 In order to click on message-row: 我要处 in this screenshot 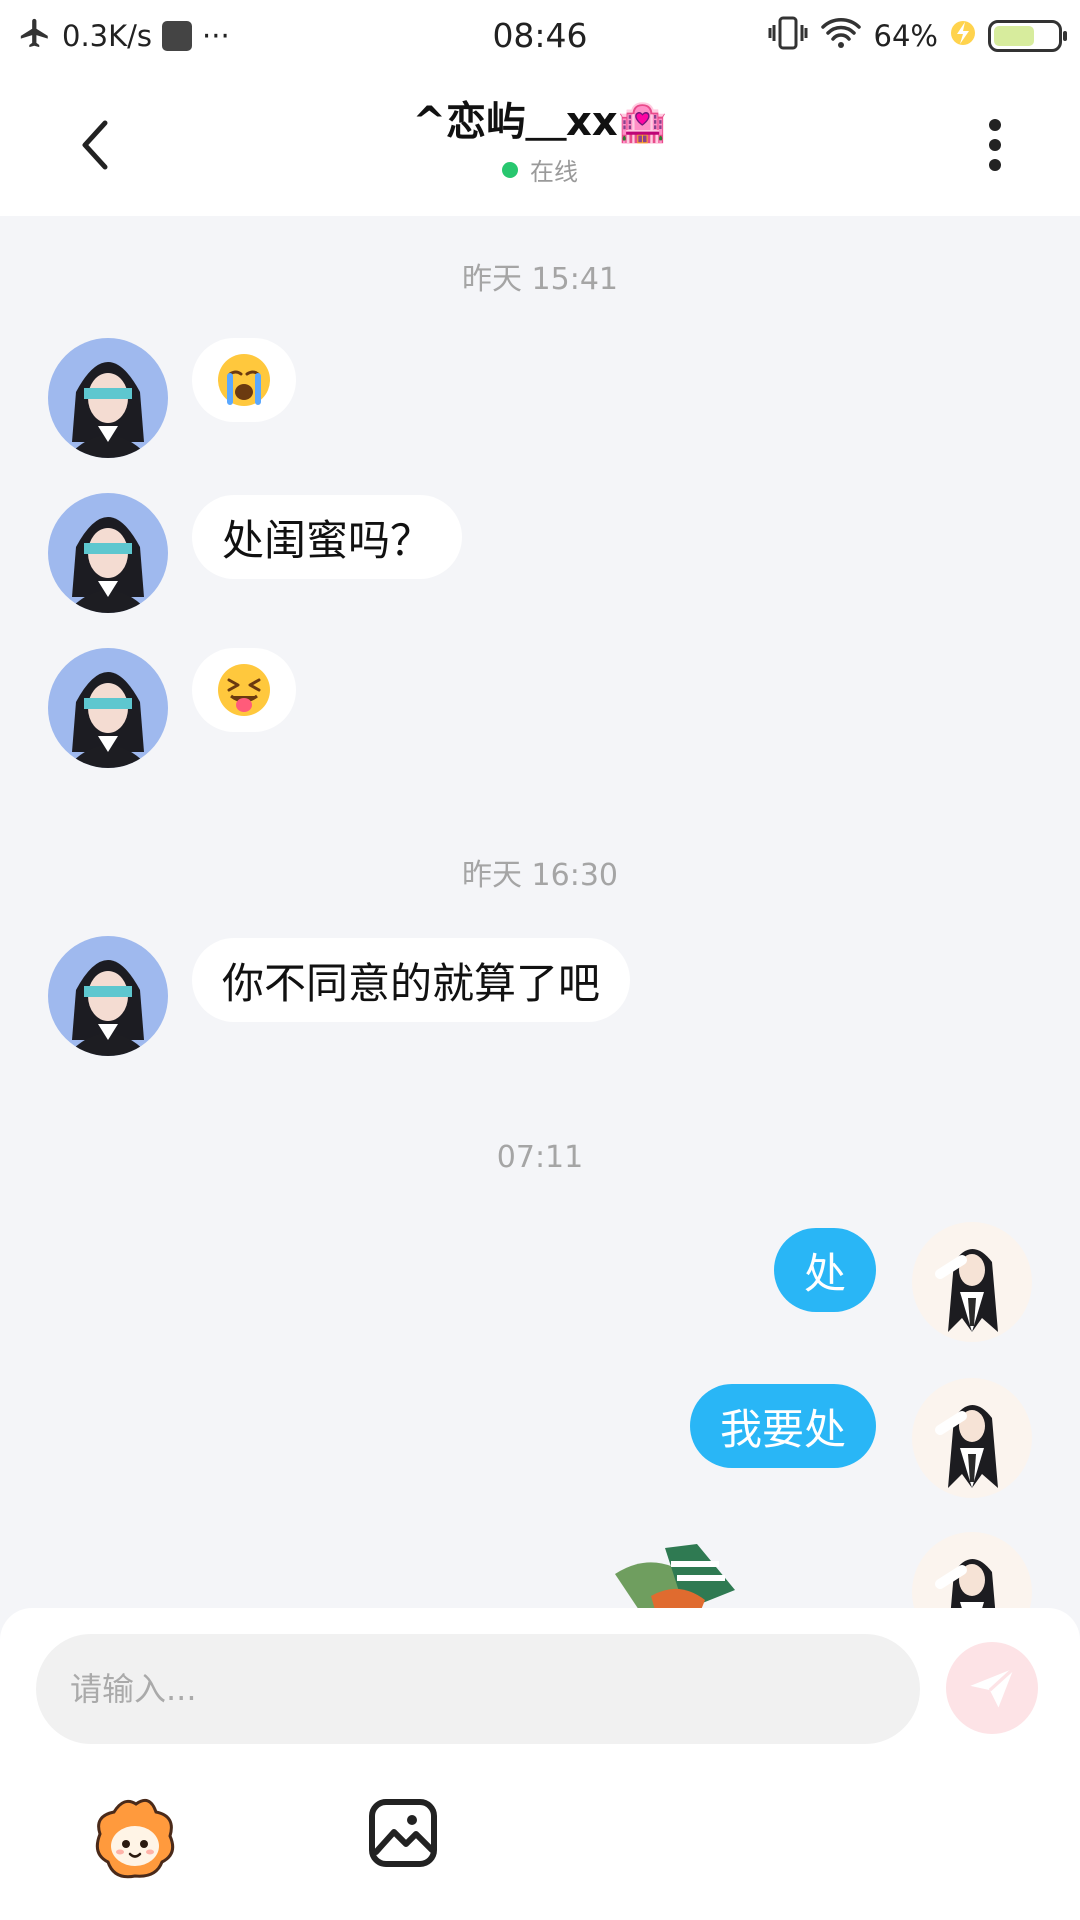, I will do `click(540, 1438)`.